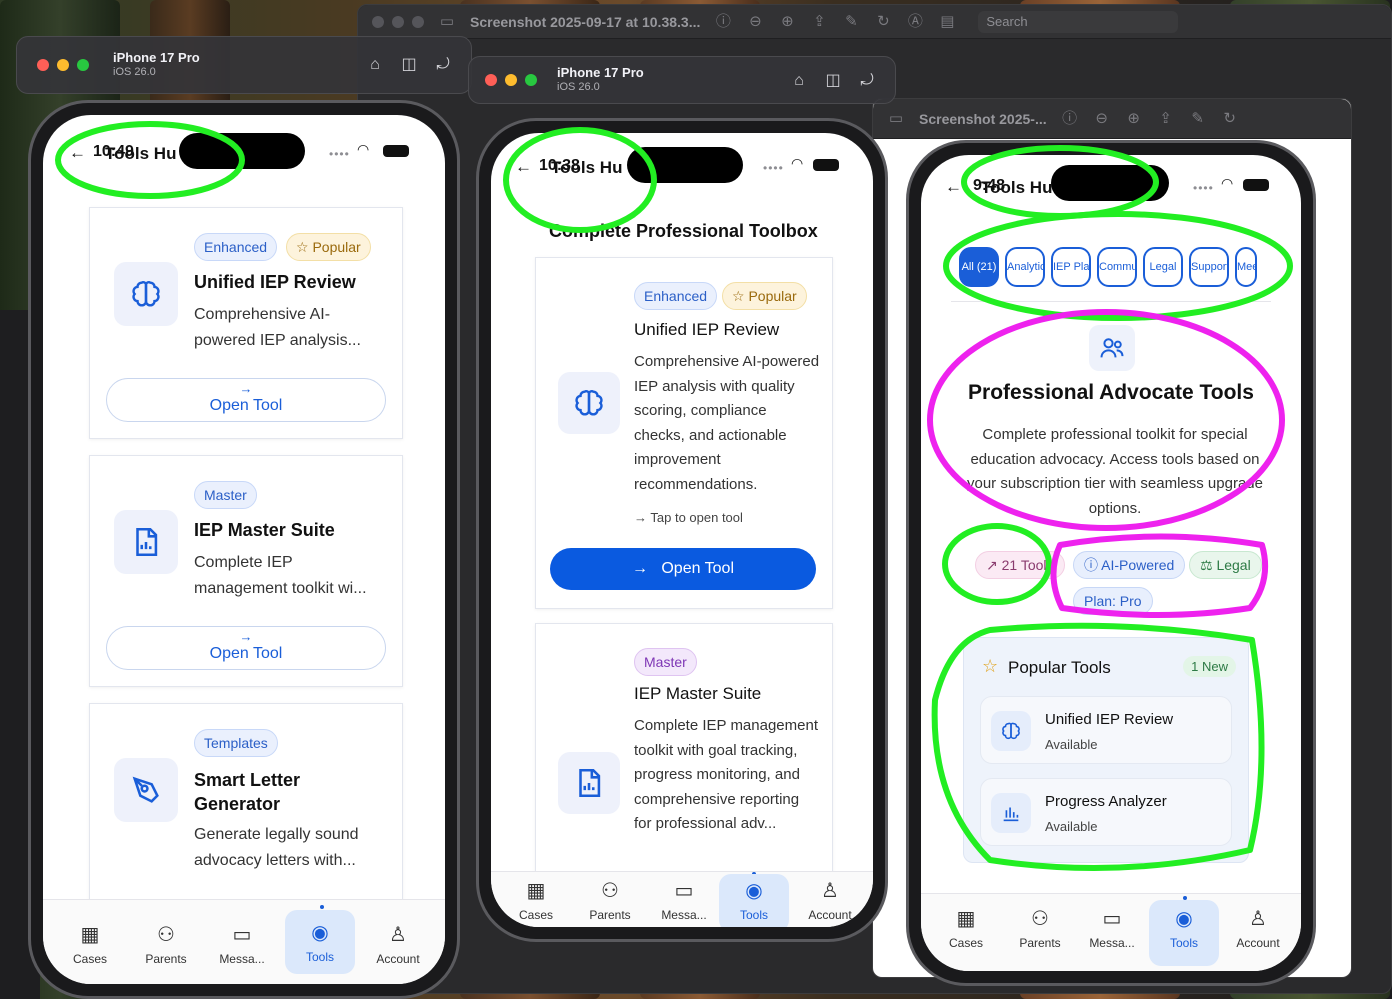 Image resolution: width=1392 pixels, height=999 pixels. Describe the element at coordinates (236, 743) in the screenshot. I see `badge-templates: Templates` at that location.